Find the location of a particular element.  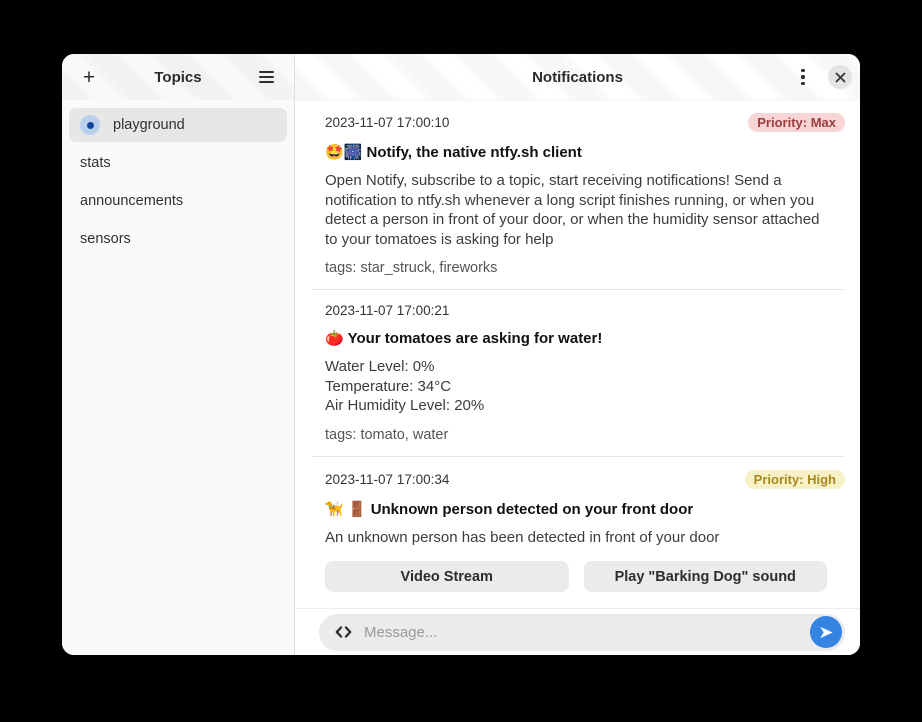

composer-bar is located at coordinates (577, 631).